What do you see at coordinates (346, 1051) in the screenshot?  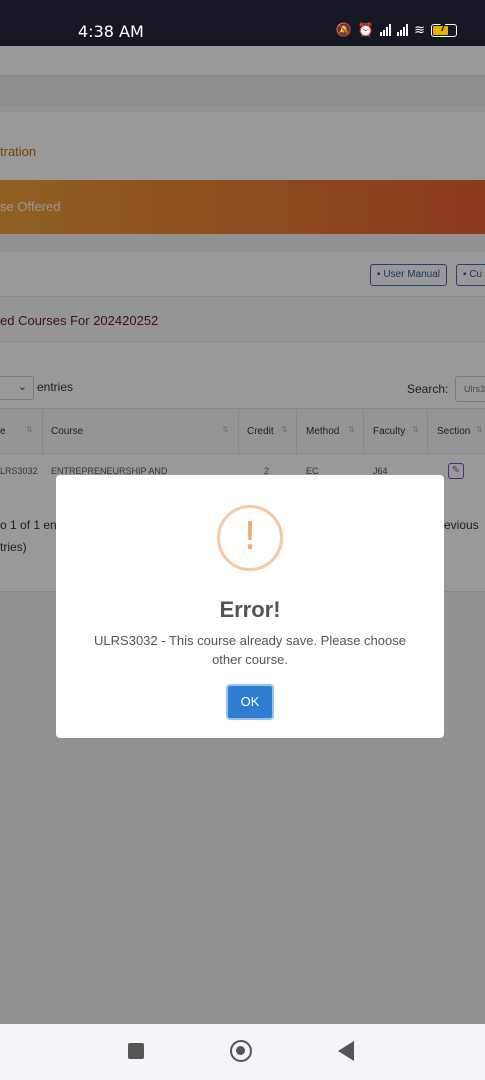 I see `back-icon` at bounding box center [346, 1051].